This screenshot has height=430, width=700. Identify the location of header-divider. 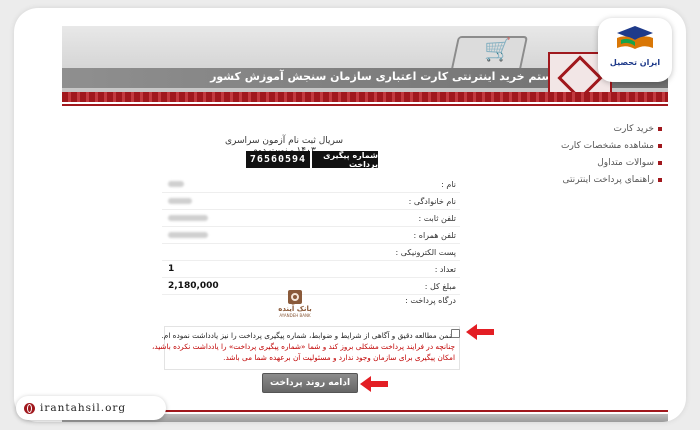
(365, 105).